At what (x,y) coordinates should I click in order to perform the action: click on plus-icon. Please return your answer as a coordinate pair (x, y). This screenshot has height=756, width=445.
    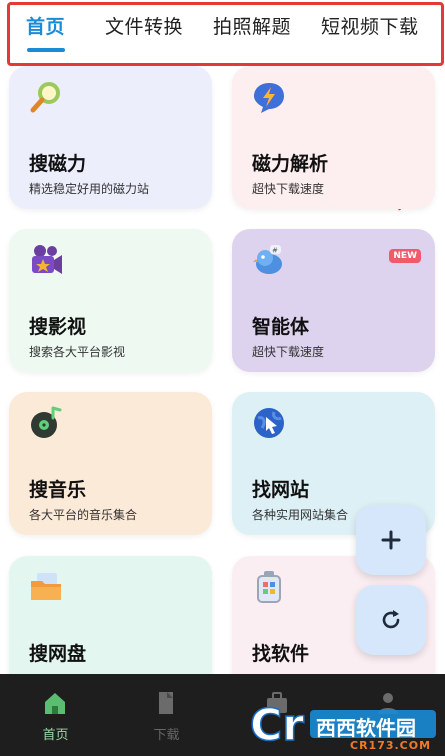
    Looking at the image, I should click on (391, 540).